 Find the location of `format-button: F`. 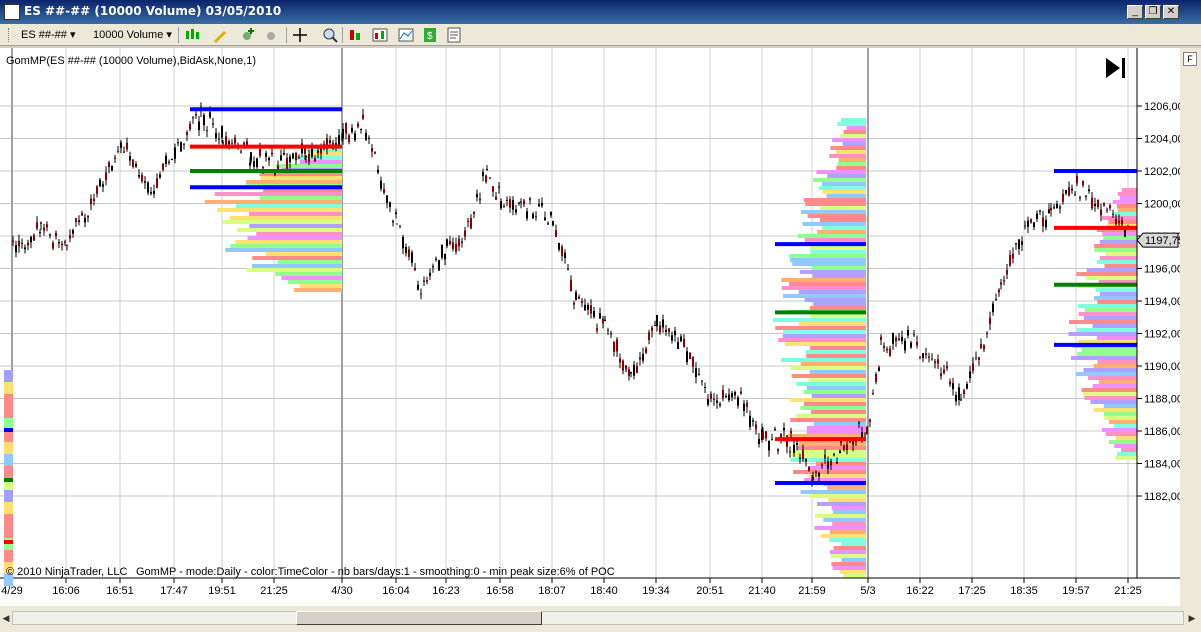

format-button: F is located at coordinates (1190, 59).